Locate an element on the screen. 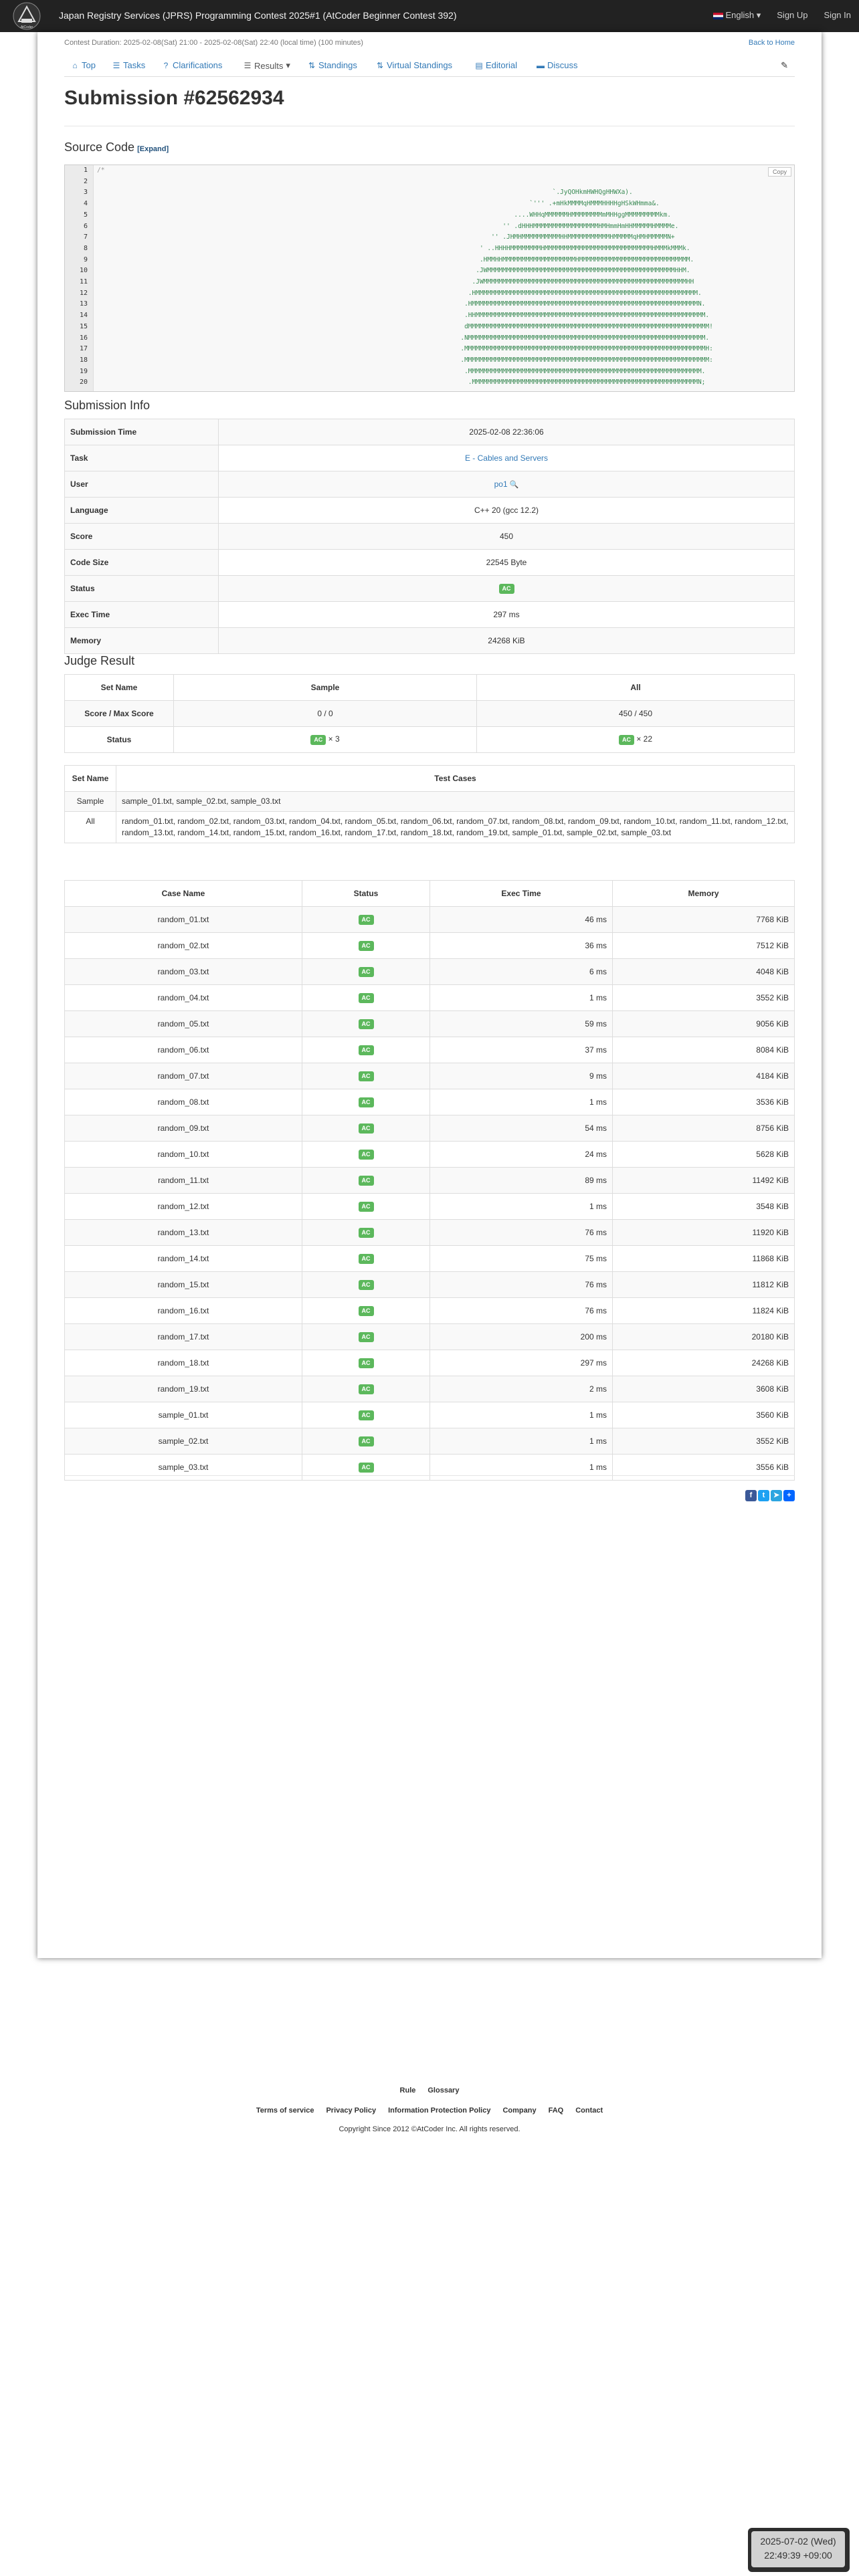 The height and width of the screenshot is (2576, 859). footer-link: Contact is located at coordinates (589, 2111).